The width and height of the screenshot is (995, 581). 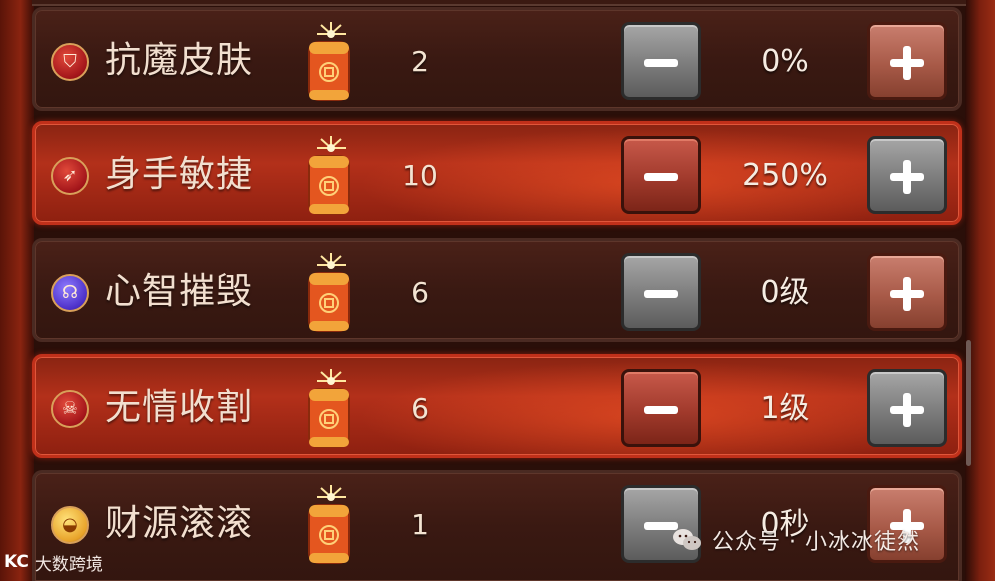 I want to click on skill-name: 抗魔皮肤, so click(x=179, y=60).